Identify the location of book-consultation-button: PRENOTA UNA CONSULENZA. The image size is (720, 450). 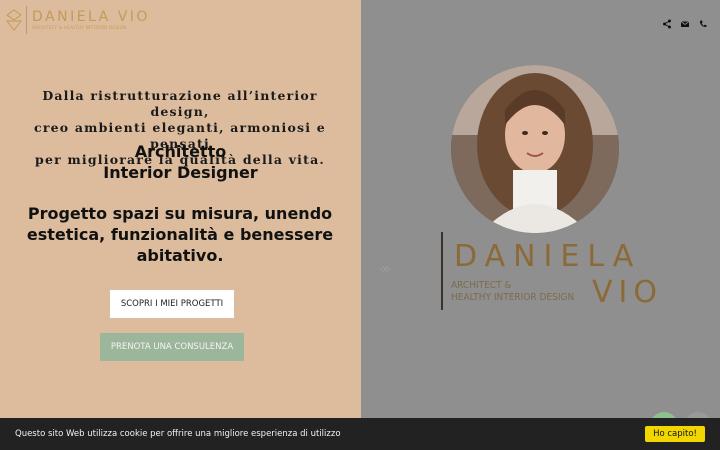
(172, 347).